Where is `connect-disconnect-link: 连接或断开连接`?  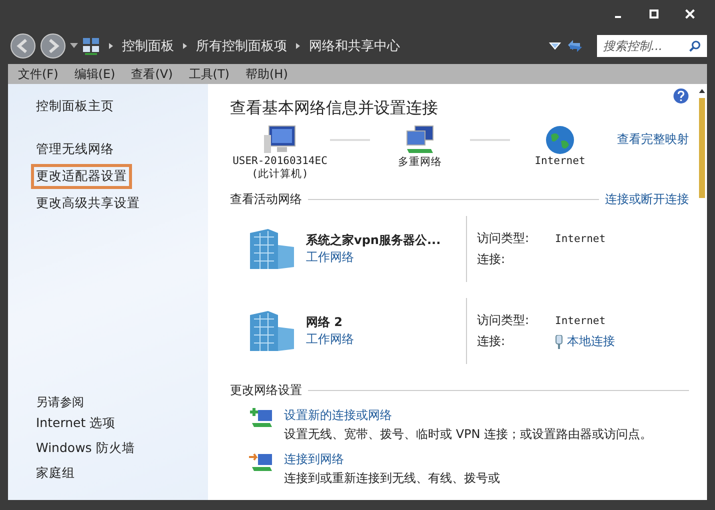
connect-disconnect-link: 连接或断开连接 is located at coordinates (647, 199).